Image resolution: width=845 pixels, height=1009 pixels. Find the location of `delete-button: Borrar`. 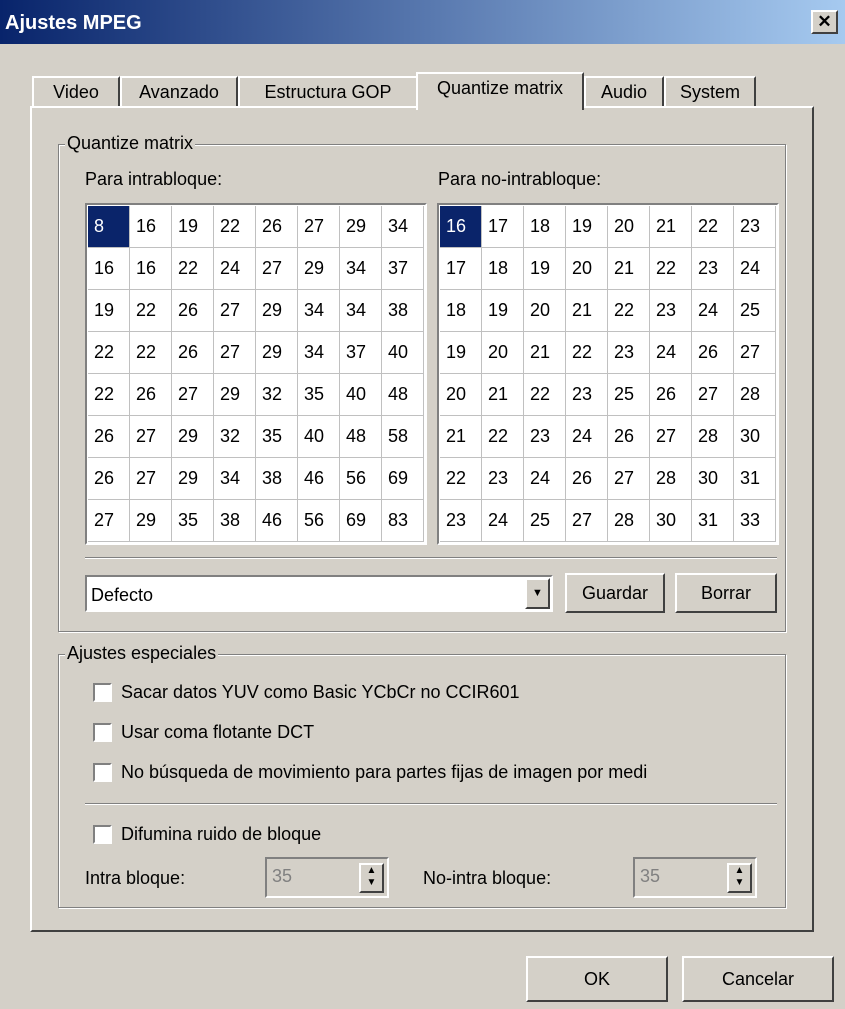

delete-button: Borrar is located at coordinates (726, 593).